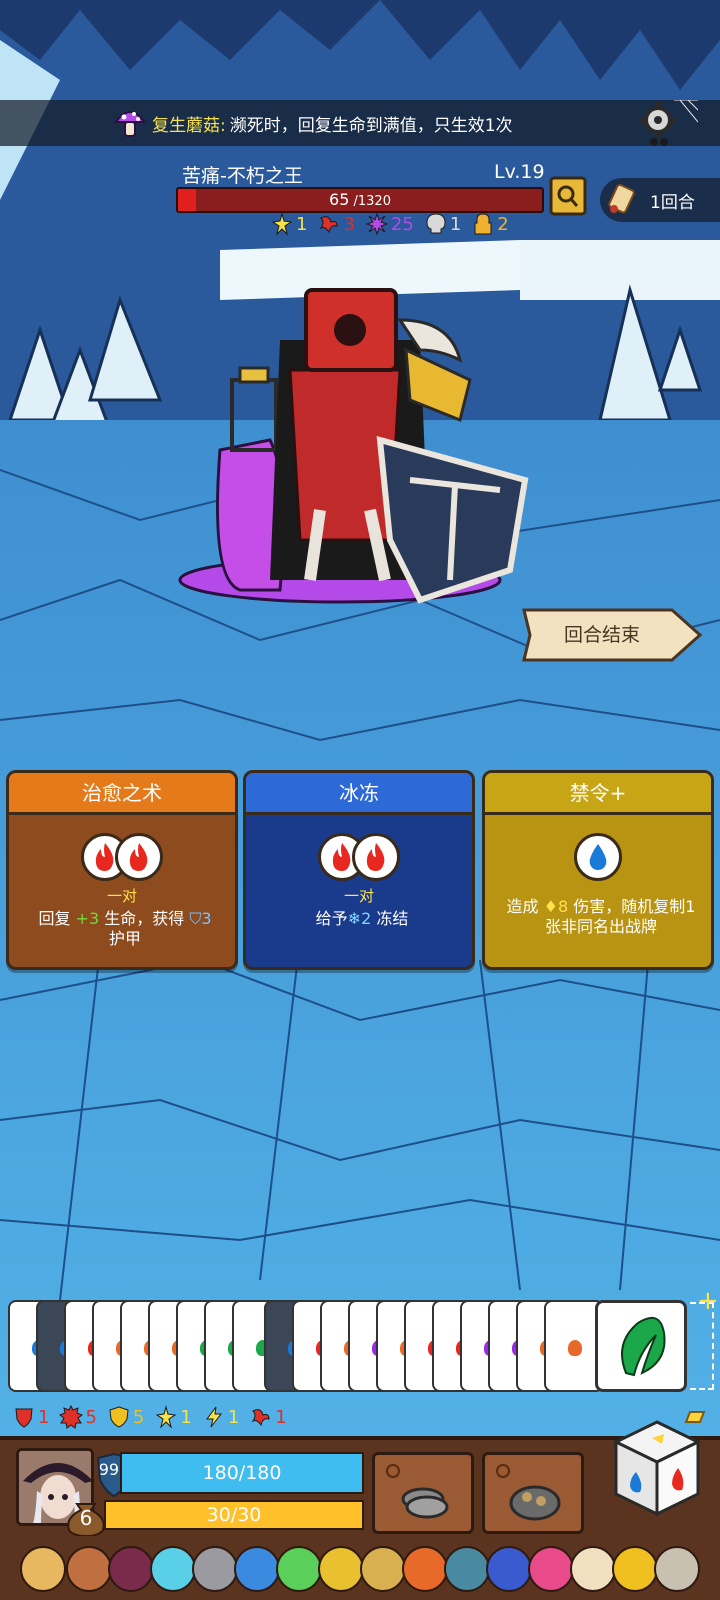  What do you see at coordinates (257, 1569) in the screenshot?
I see `relic-bird-icon` at bounding box center [257, 1569].